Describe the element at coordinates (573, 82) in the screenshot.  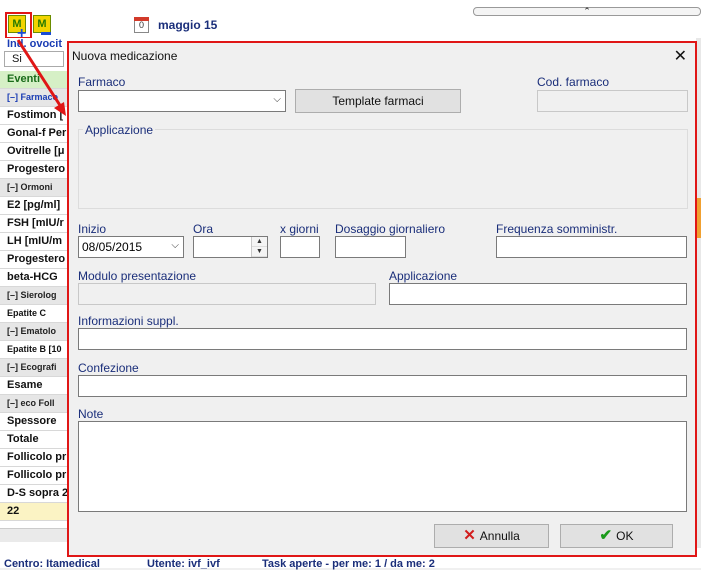
I see `cod-farmaco-label: Cod. farmaco` at that location.